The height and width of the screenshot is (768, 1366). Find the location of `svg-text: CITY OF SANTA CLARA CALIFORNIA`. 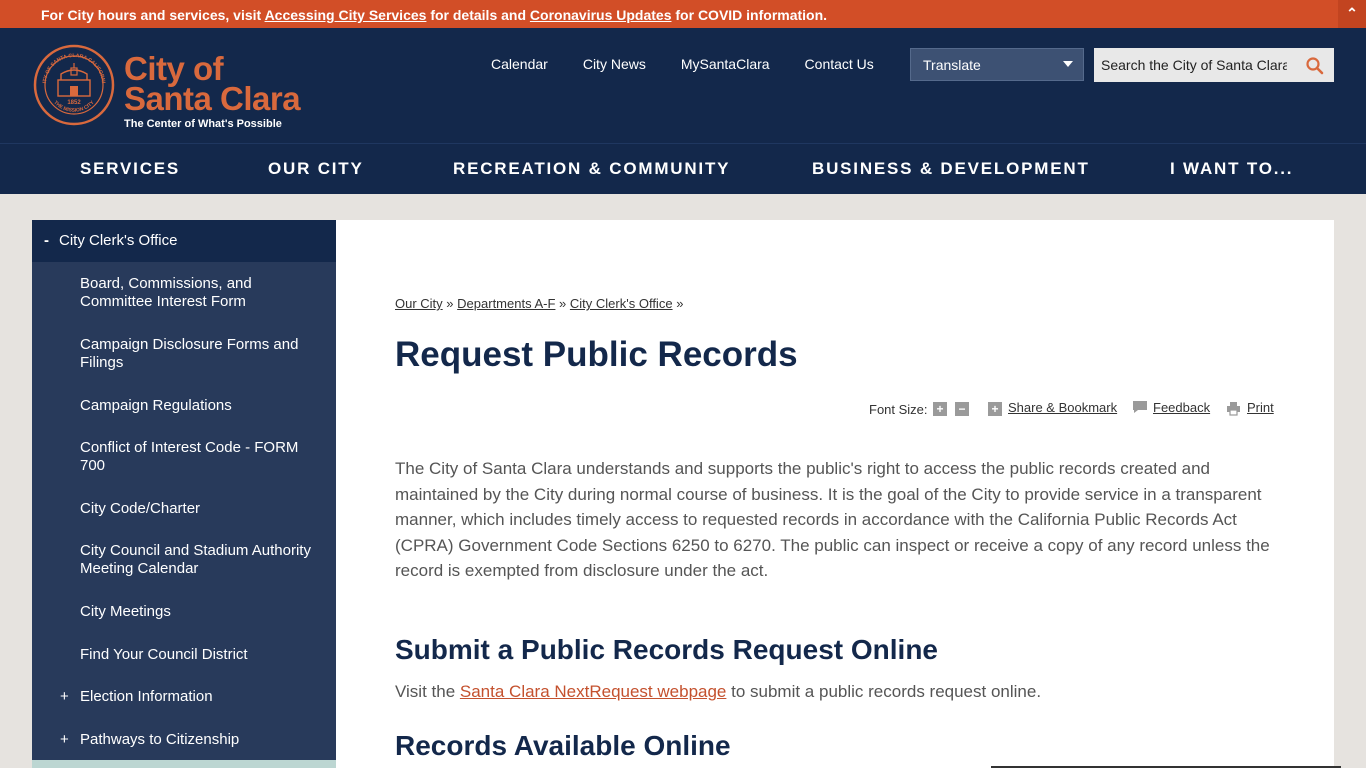

svg-text: CITY OF SANTA CLARA CALIFORNIA is located at coordinates (69, 64).